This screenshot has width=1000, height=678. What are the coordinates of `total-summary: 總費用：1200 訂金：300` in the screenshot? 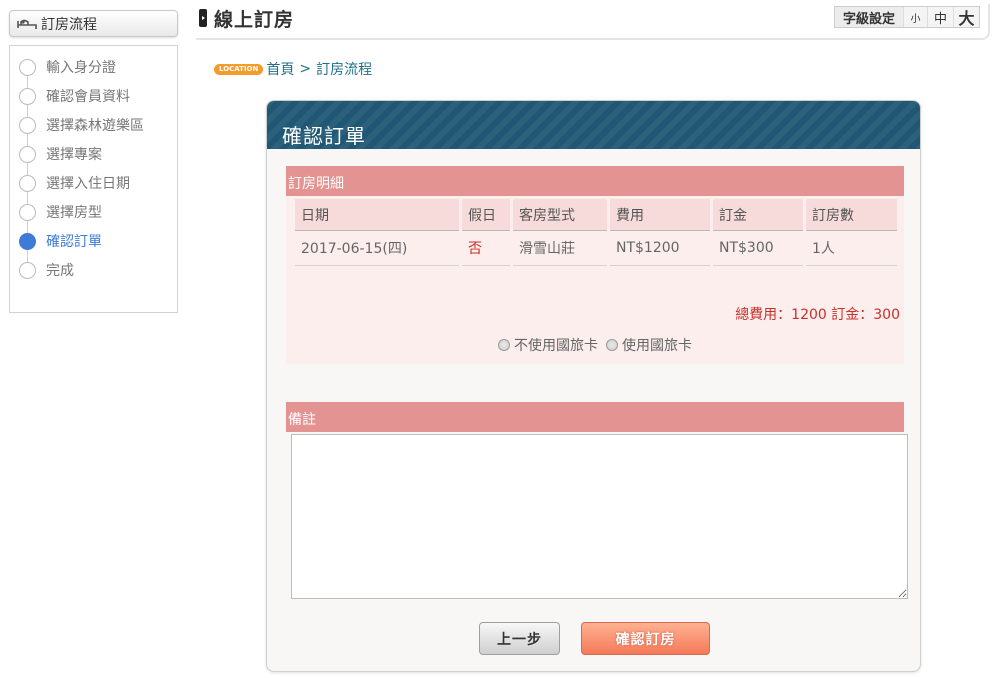 It's located at (817, 315).